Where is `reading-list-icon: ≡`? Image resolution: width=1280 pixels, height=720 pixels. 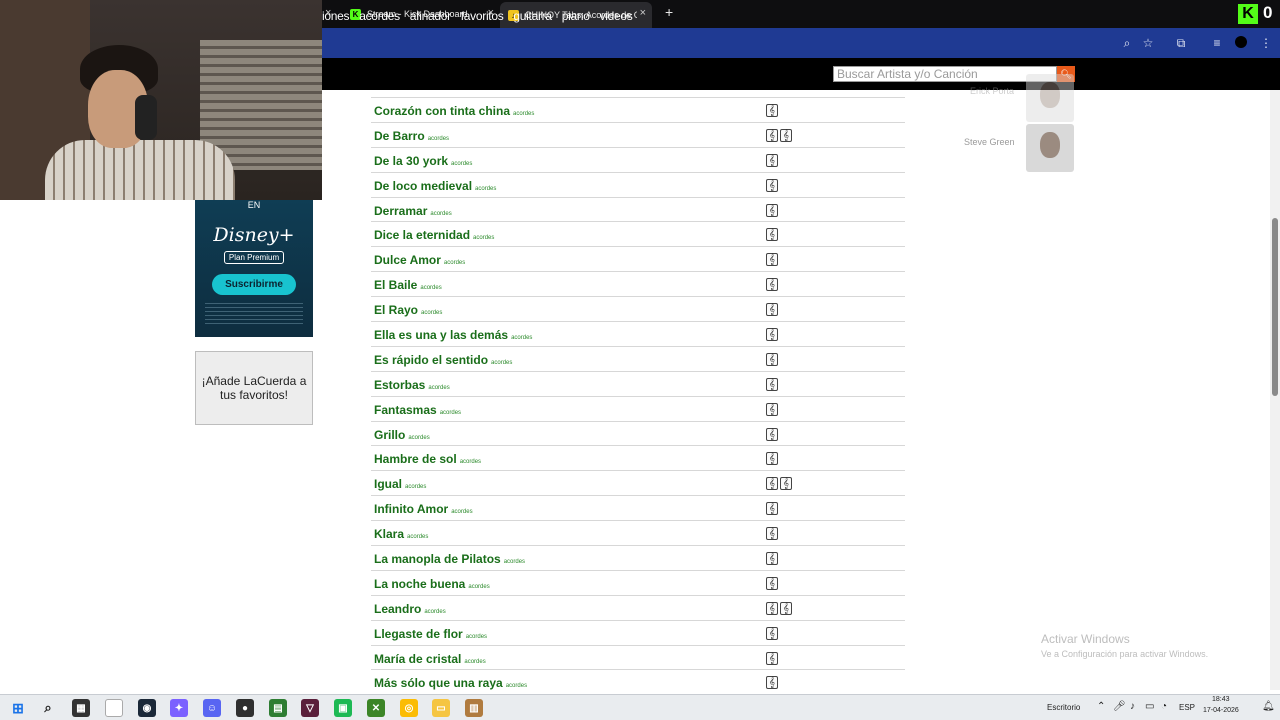 reading-list-icon: ≡ is located at coordinates (1217, 43).